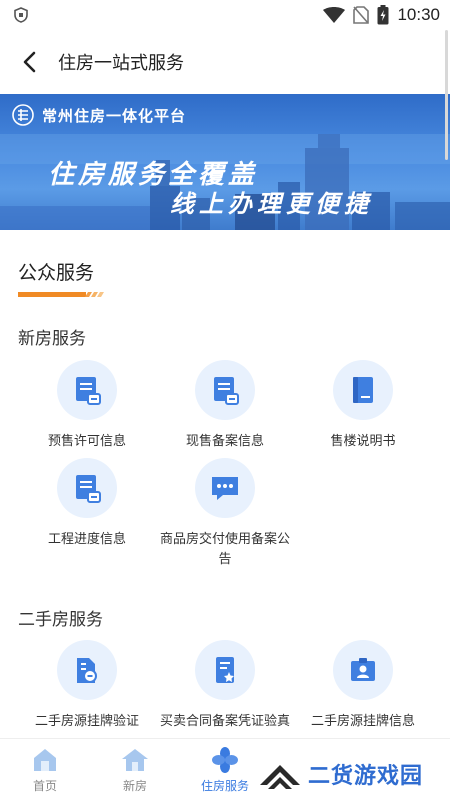  I want to click on id-card-icon, so click(363, 669).